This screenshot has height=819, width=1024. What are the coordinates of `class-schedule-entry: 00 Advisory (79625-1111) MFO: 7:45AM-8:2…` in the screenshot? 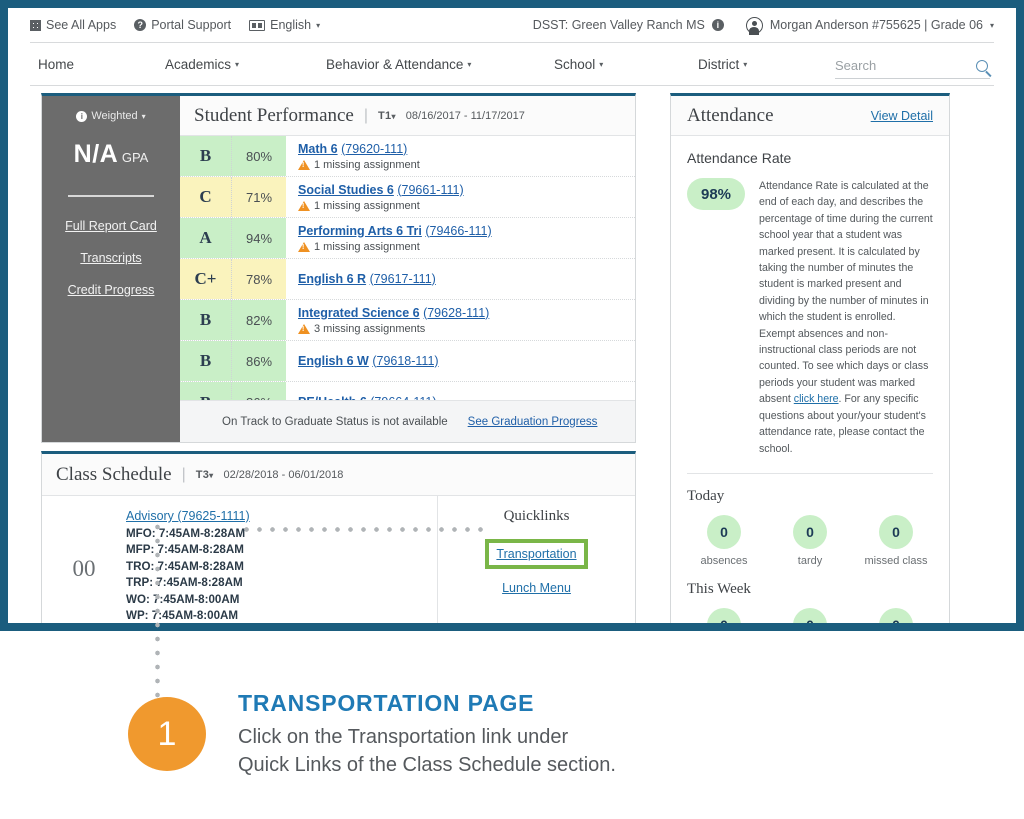 It's located at (240, 559).